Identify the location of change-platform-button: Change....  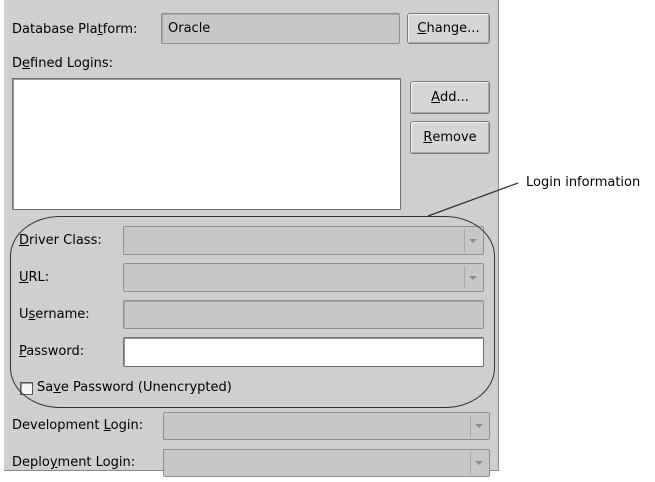
(448, 28).